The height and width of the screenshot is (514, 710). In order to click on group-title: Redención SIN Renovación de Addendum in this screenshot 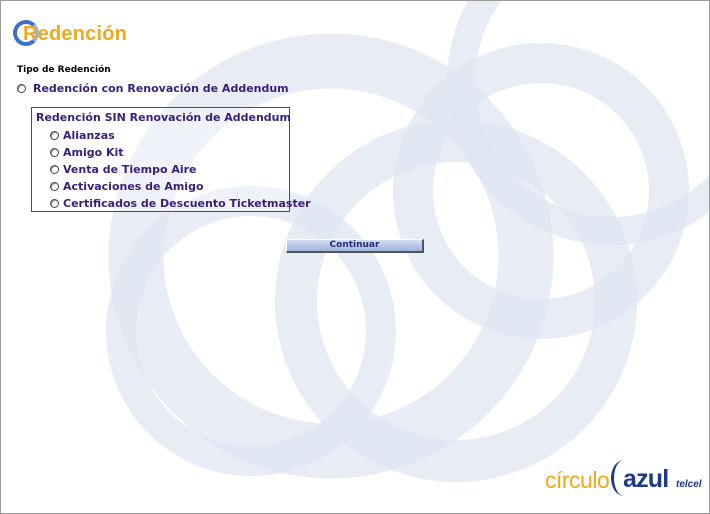, I will do `click(163, 117)`.